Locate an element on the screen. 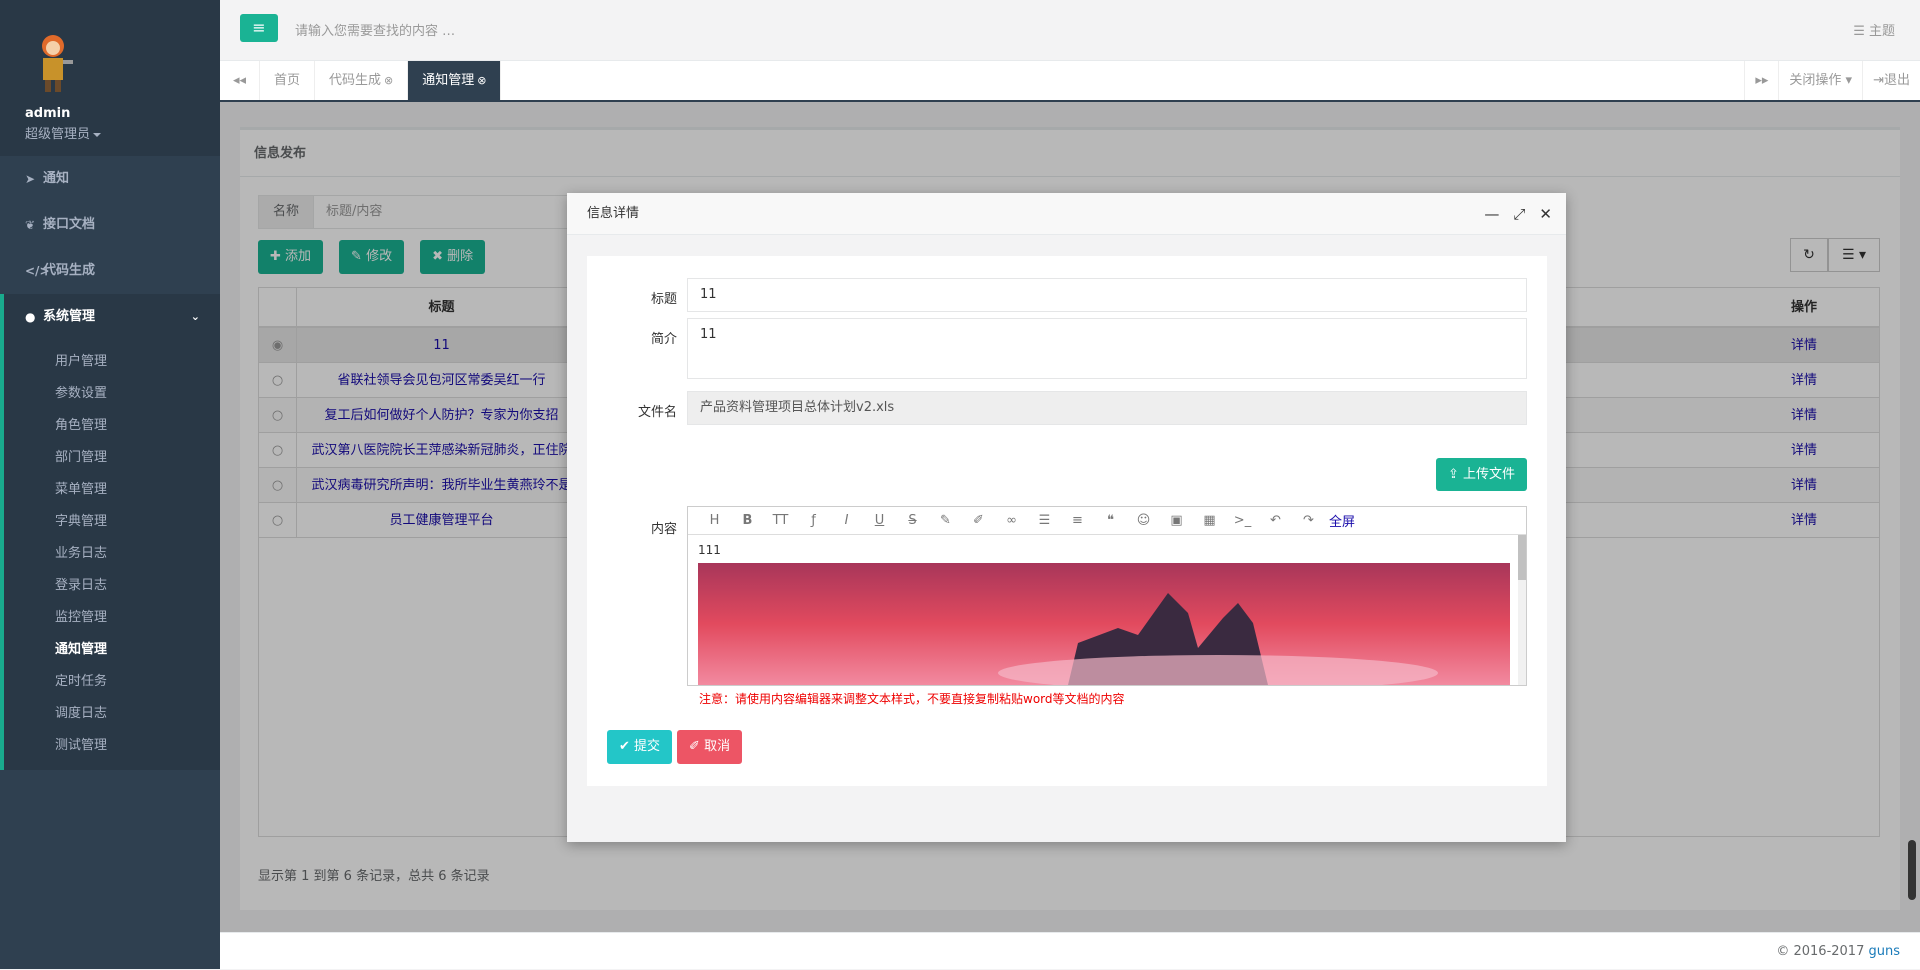 The height and width of the screenshot is (970, 1920). undo-icon: ↶ is located at coordinates (1275, 520).